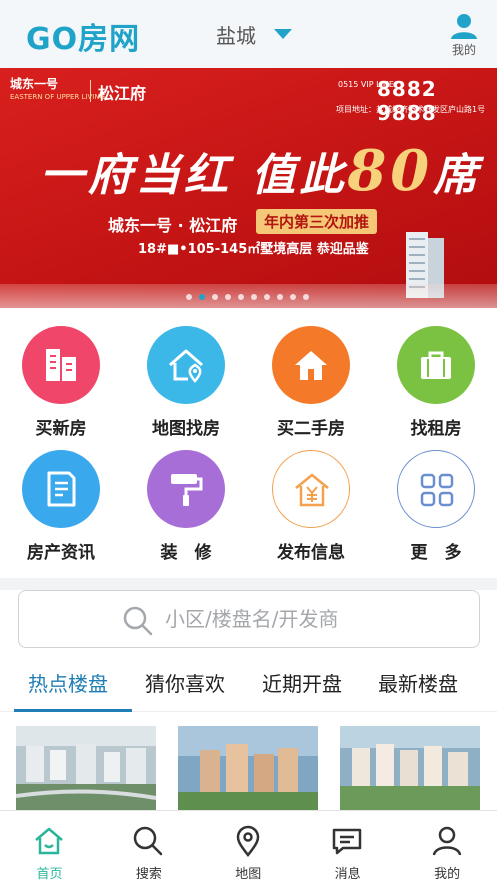 Image resolution: width=497 pixels, height=883 pixels. I want to click on category-label: 房产资讯, so click(61, 553).